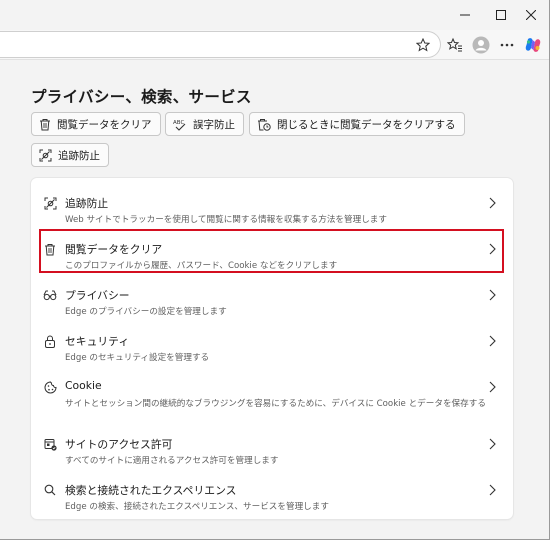  I want to click on favorites-icon, so click(454, 44).